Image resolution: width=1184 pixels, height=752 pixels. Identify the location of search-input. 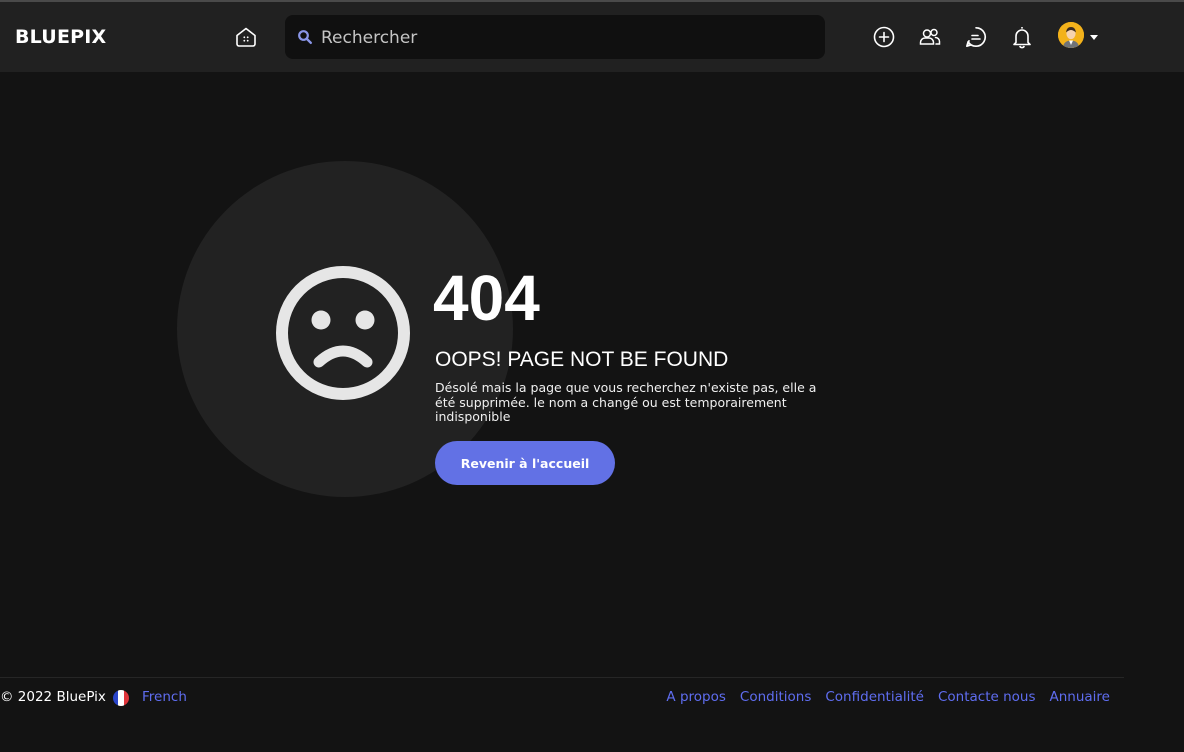
(566, 38).